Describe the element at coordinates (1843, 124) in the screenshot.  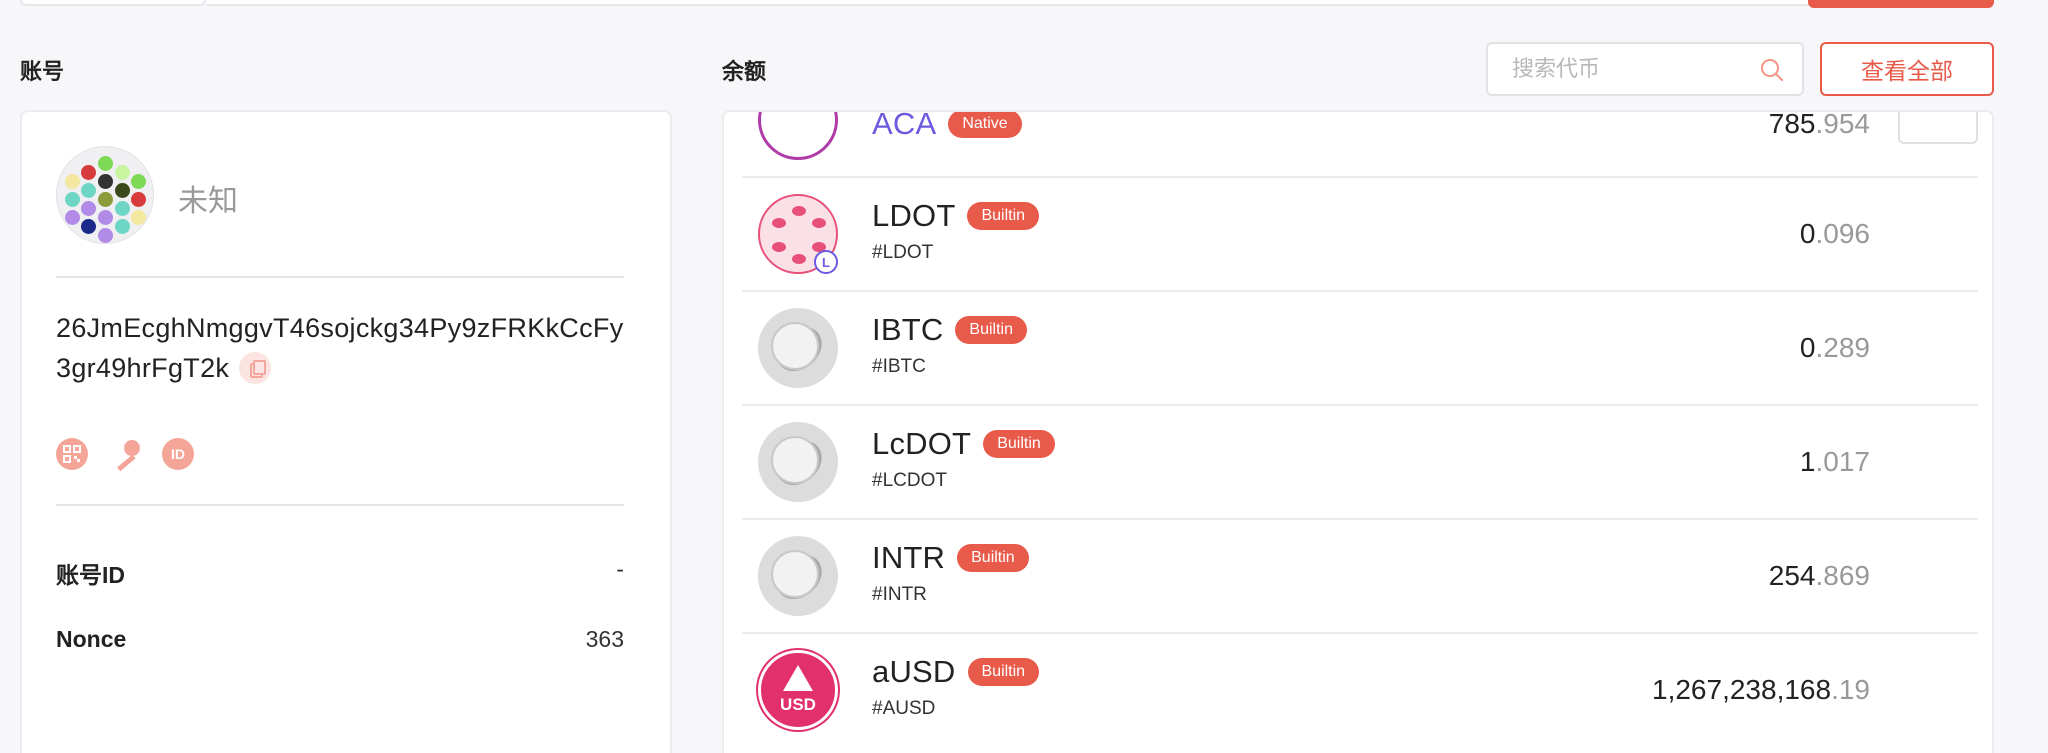
I see `balance-dec: .954` at that location.